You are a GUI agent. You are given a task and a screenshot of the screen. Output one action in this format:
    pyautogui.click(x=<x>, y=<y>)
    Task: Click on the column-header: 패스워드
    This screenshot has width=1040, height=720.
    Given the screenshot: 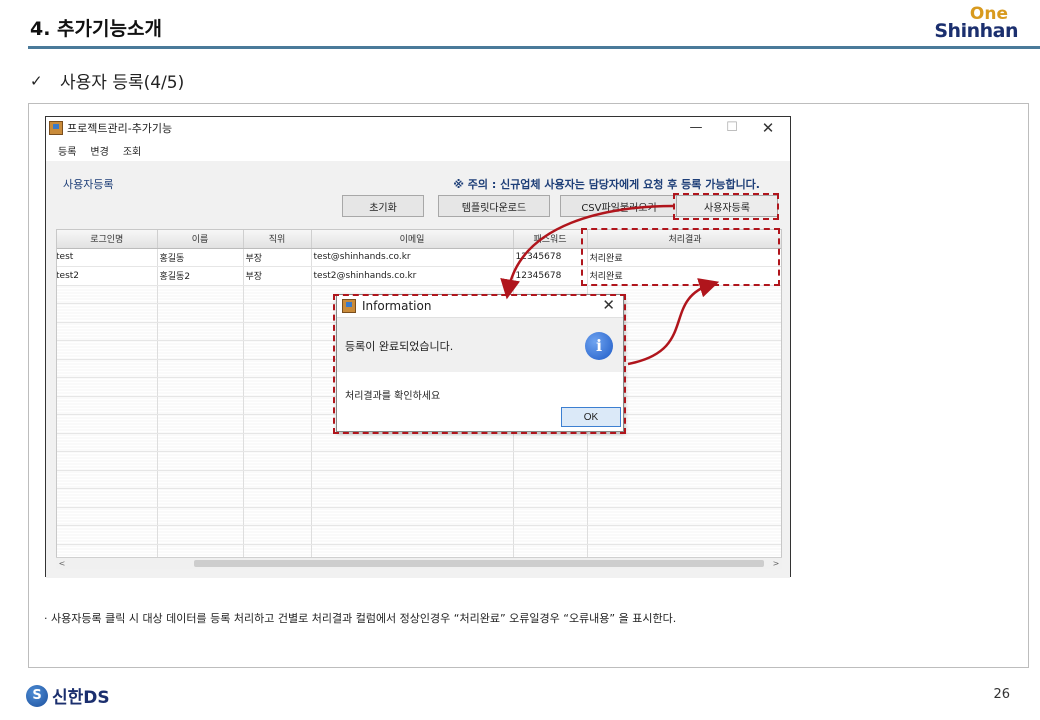 What is the action you would take?
    pyautogui.click(x=550, y=239)
    